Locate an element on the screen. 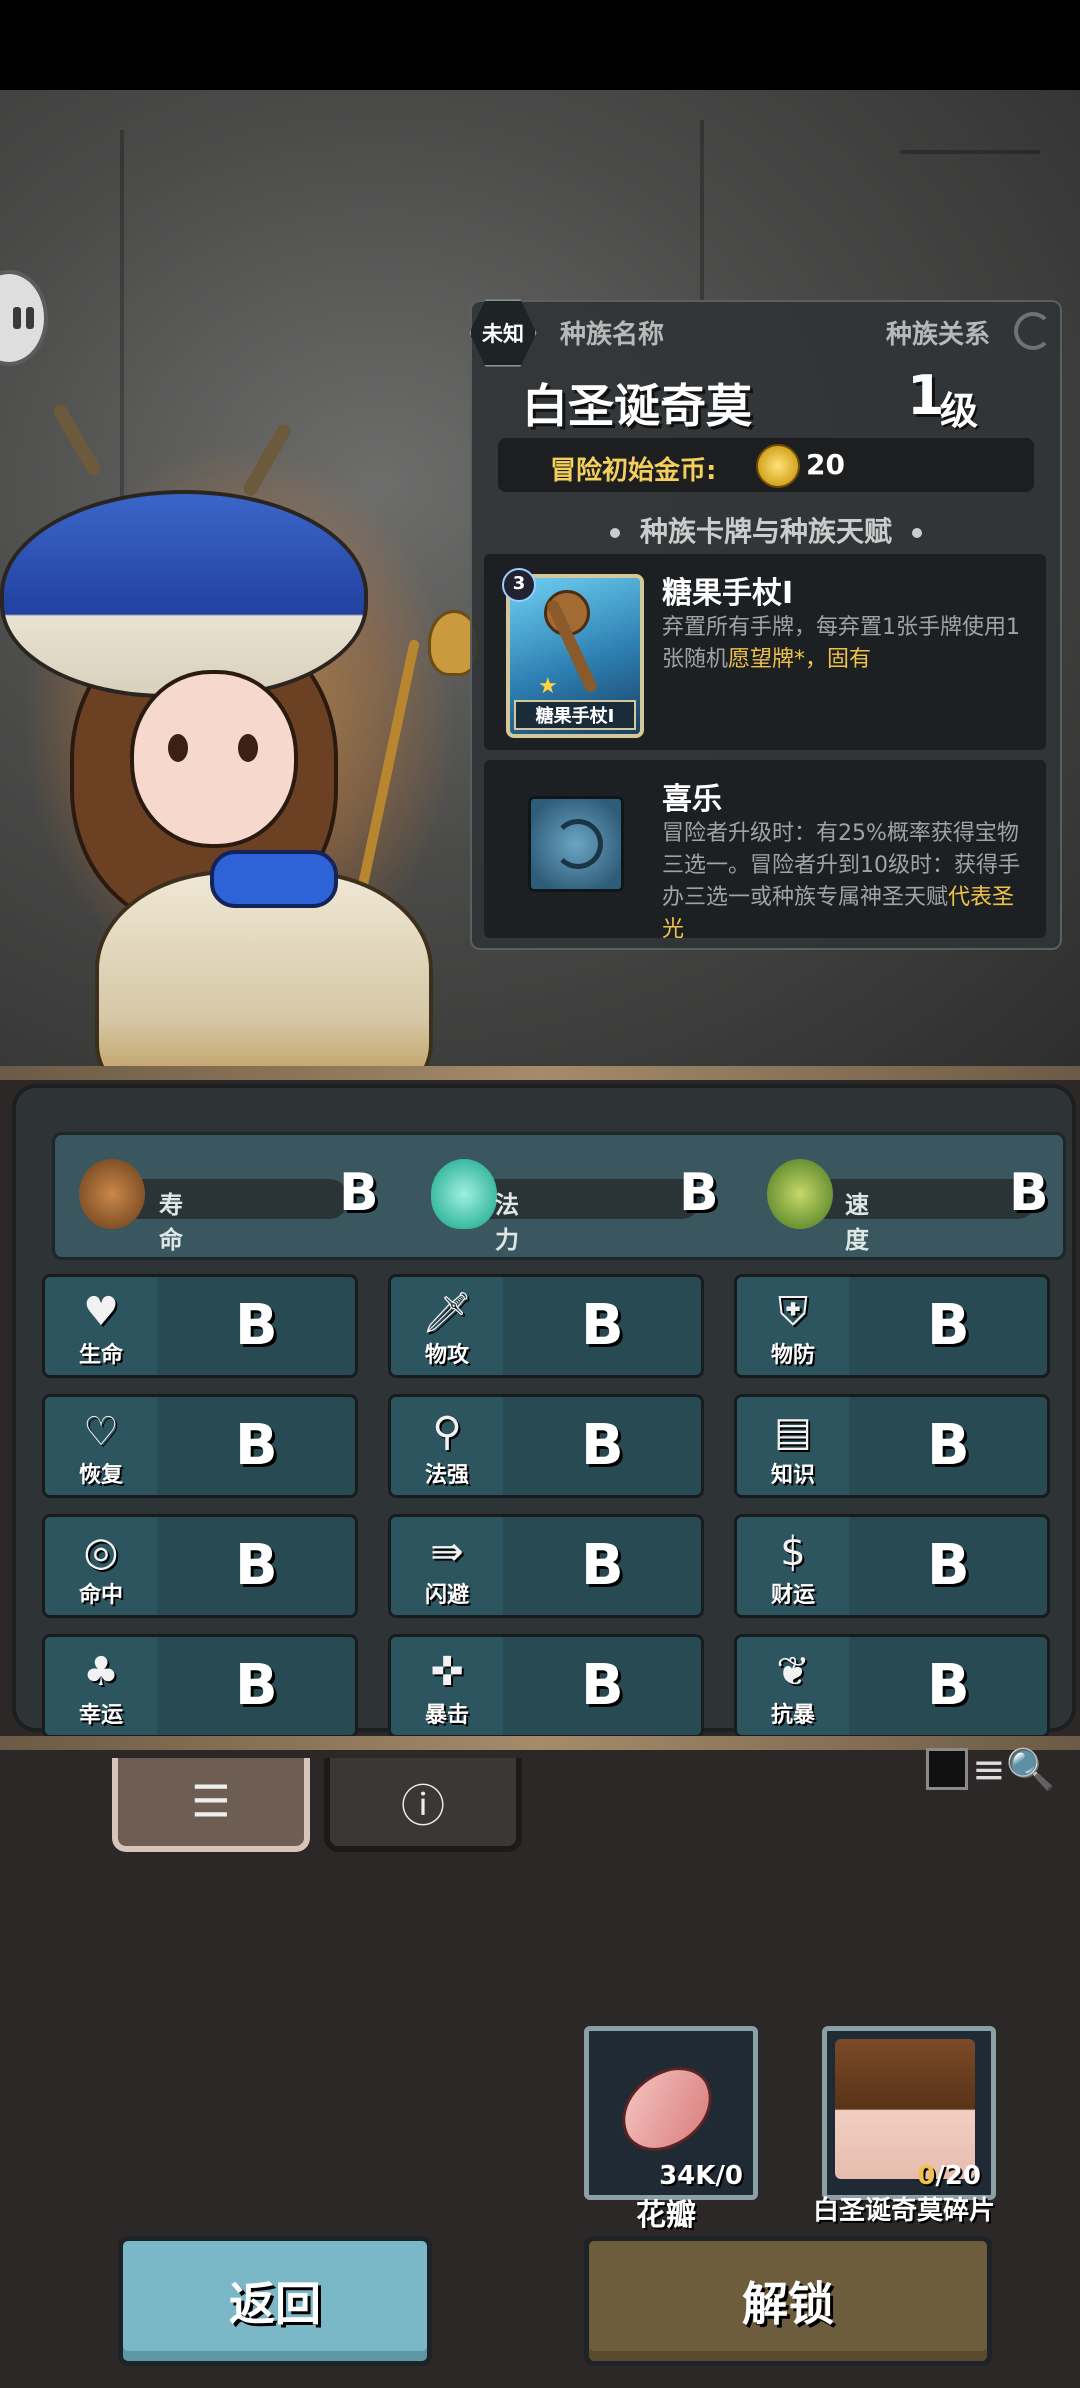 The image size is (1080, 2388). armor-icon: ⛨ is located at coordinates (793, 1312).